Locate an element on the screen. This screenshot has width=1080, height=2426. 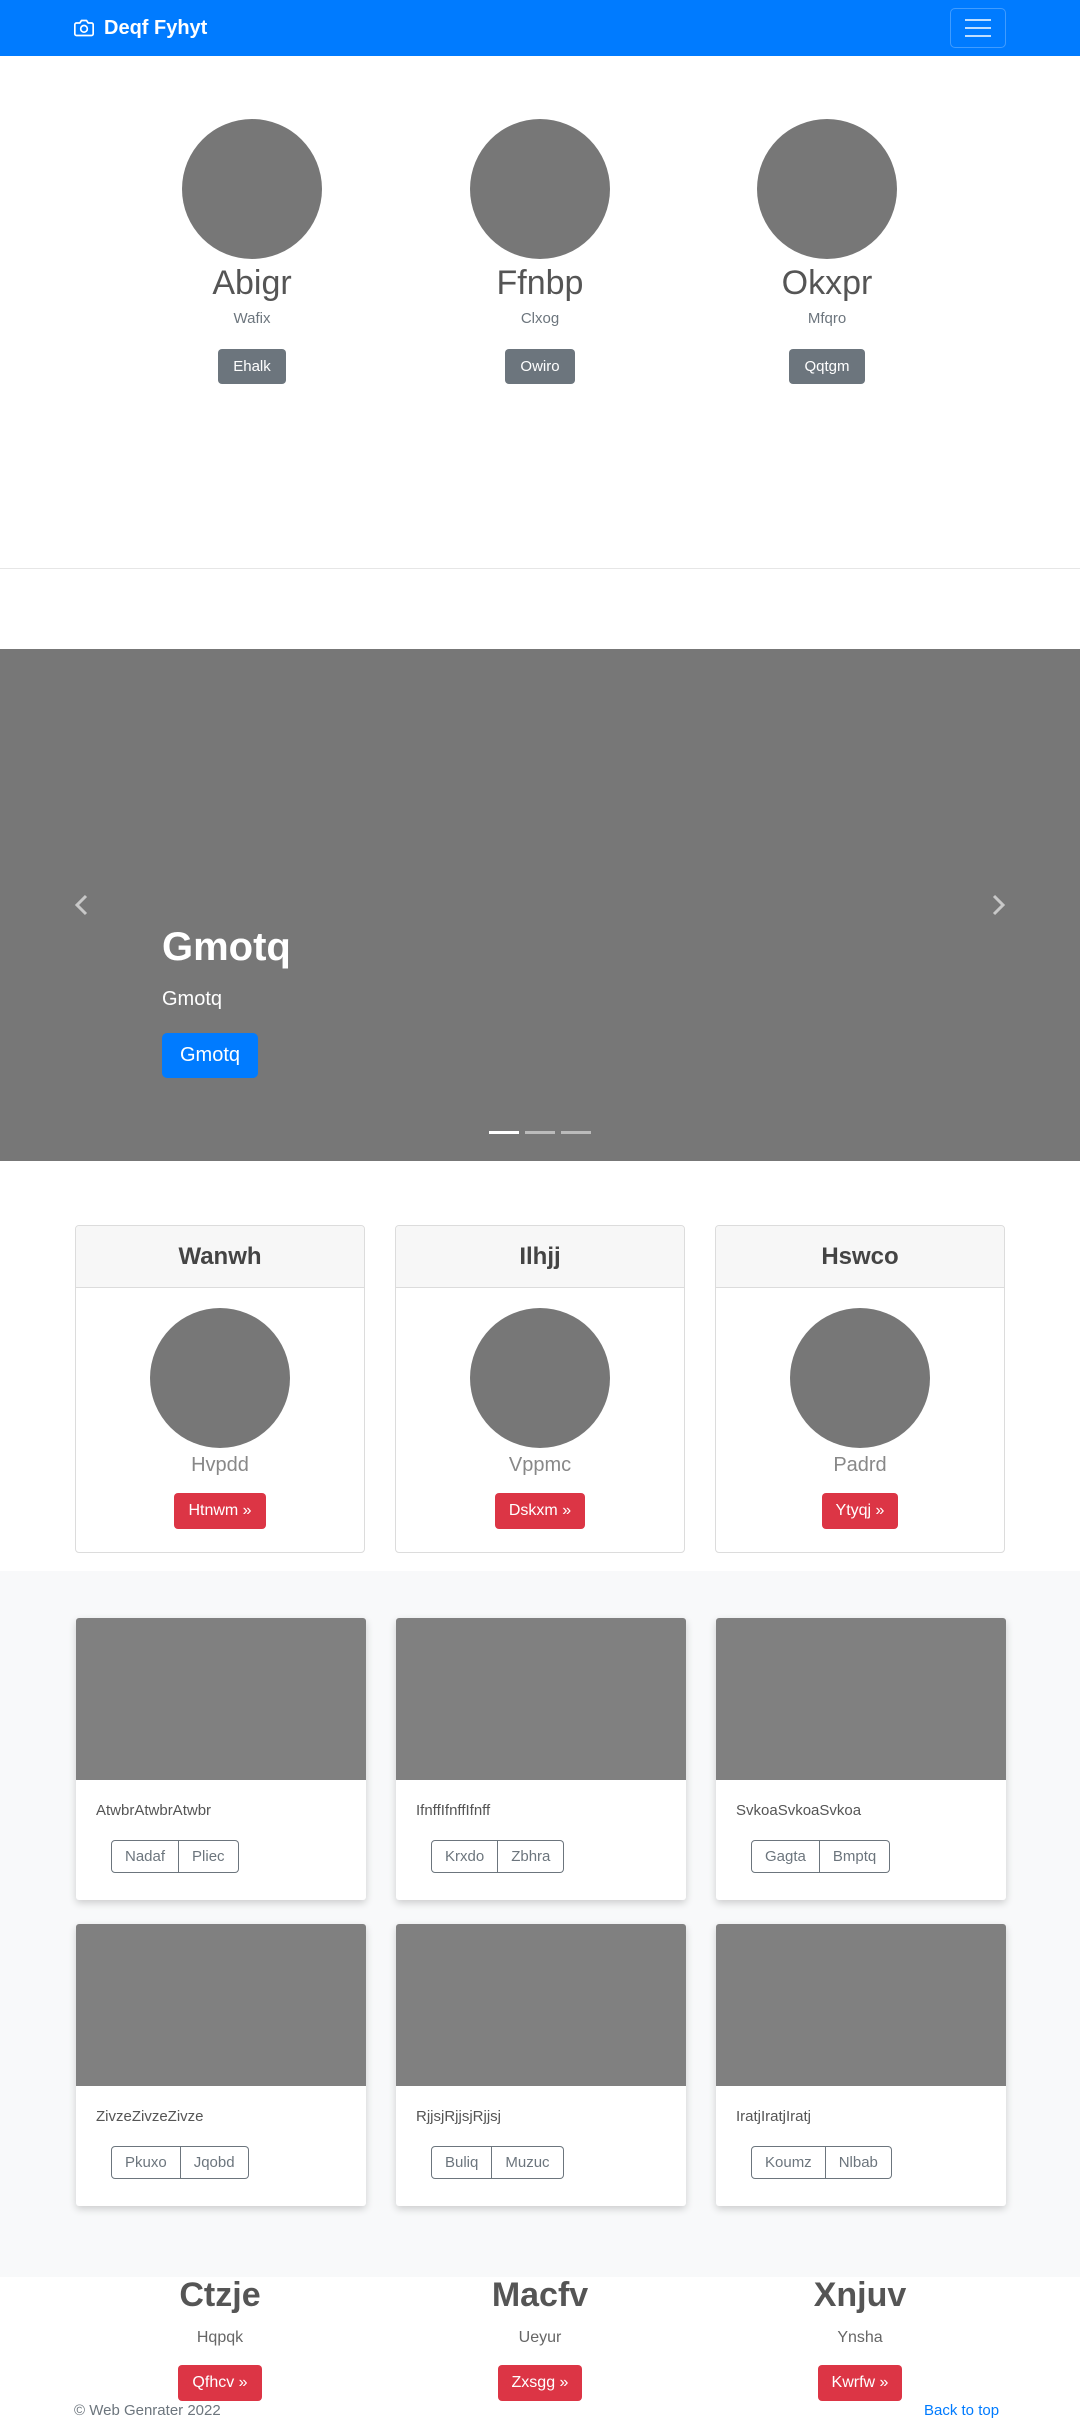
profile-name: Okxpr is located at coordinates (827, 283).